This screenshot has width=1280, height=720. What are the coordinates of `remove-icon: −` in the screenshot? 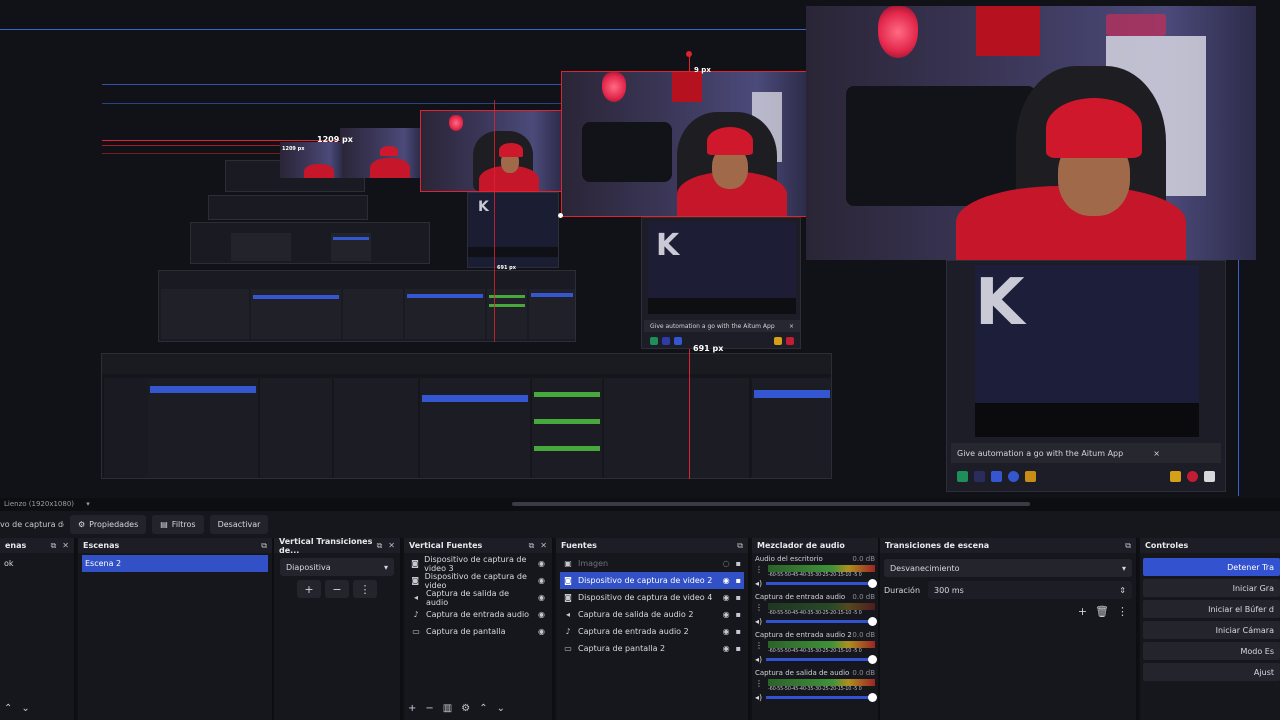 It's located at (429, 708).